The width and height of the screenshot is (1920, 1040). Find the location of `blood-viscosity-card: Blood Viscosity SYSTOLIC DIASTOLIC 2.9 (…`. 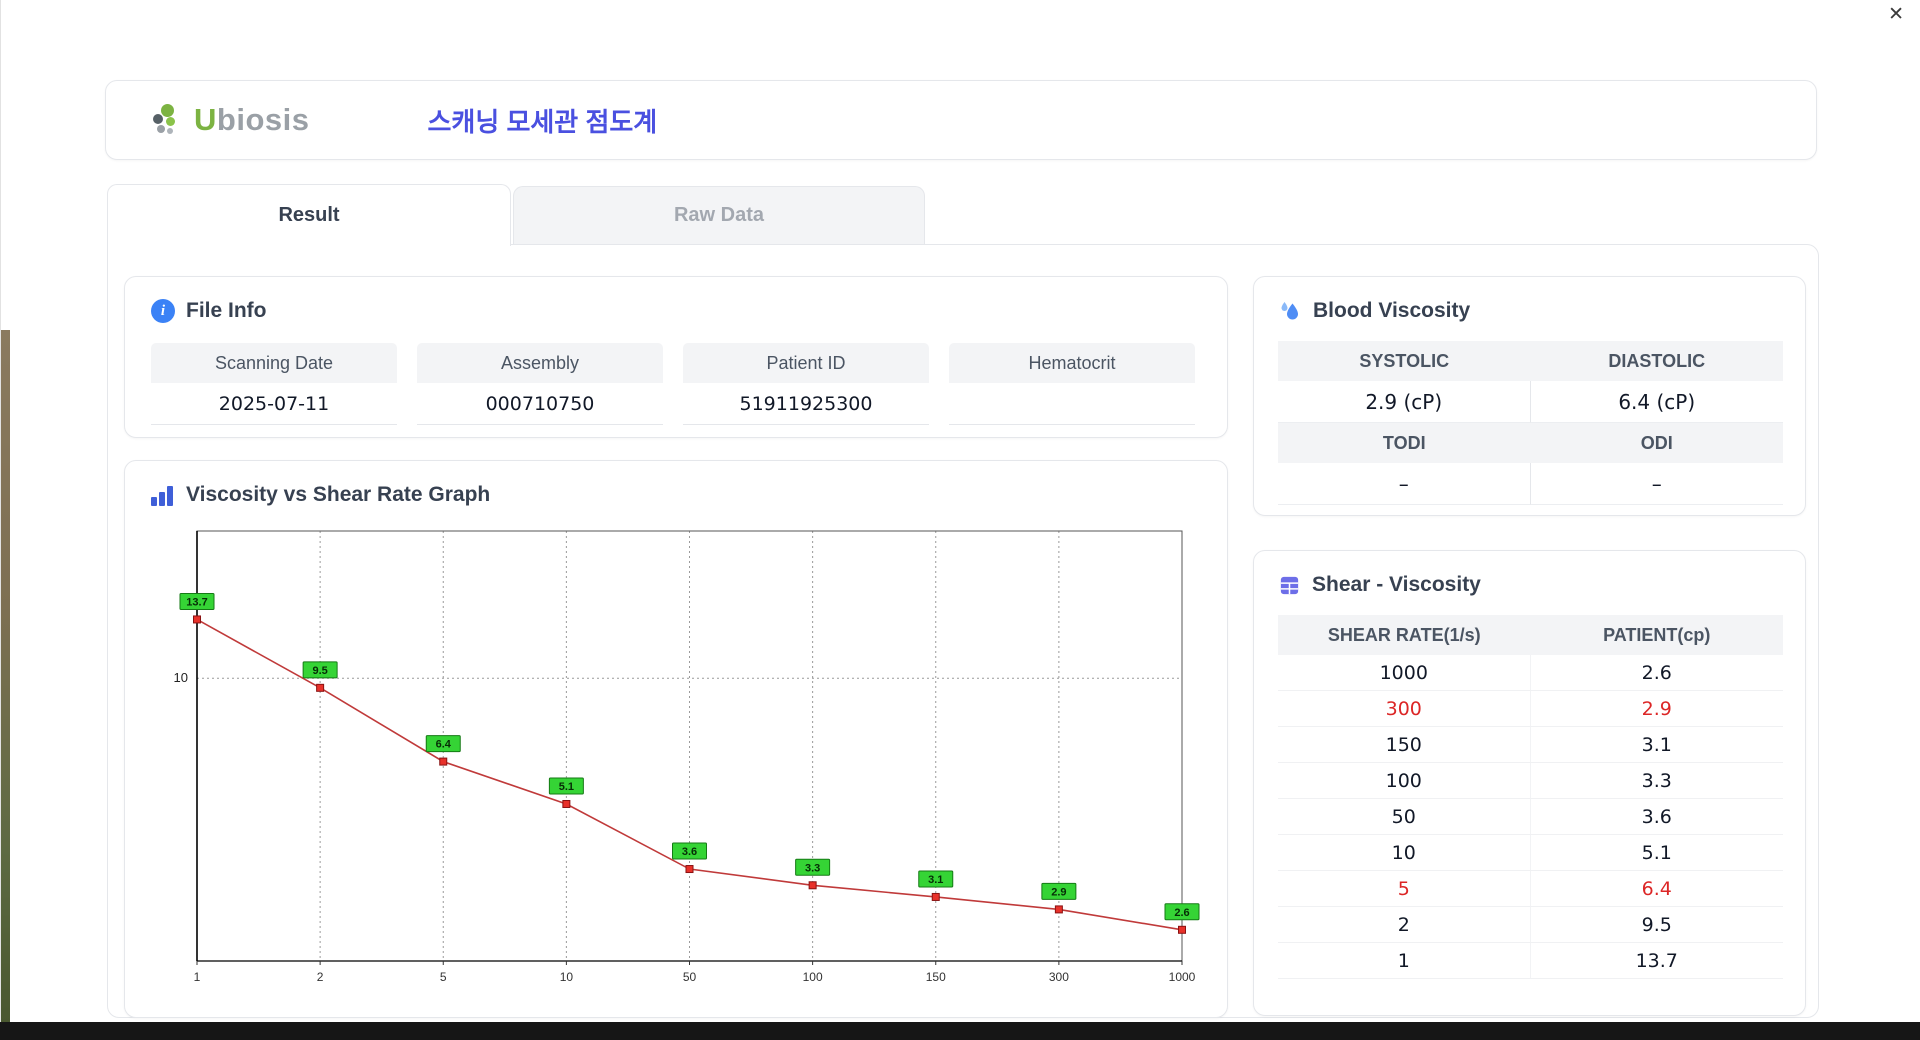

blood-viscosity-card: Blood Viscosity SYSTOLIC DIASTOLIC 2.9 (… is located at coordinates (1529, 396).